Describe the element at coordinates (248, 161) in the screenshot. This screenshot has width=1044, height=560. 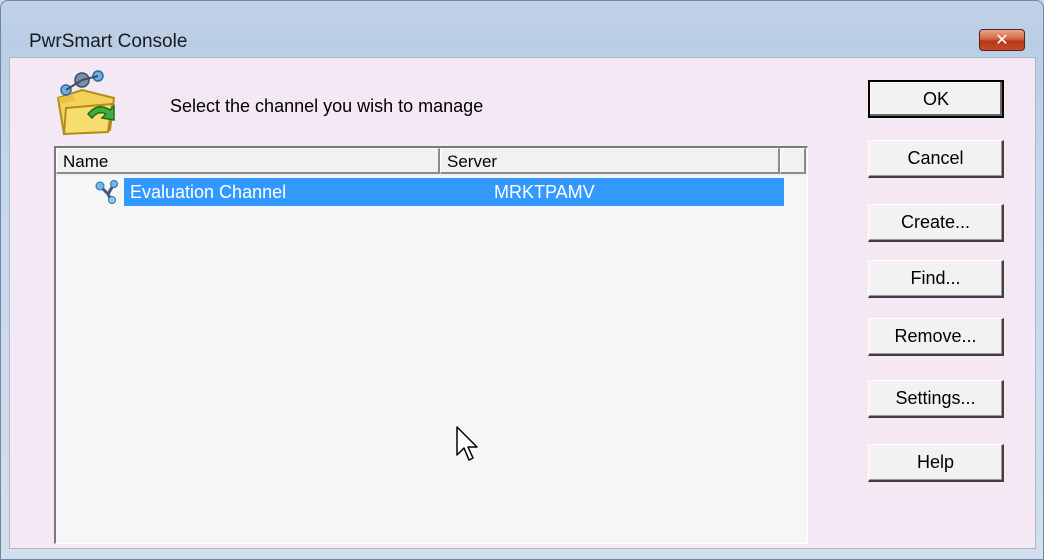
I see `column-header-name: Name` at that location.